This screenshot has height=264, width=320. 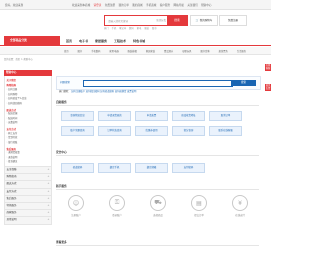 I want to click on sidebar-subgroup-title: 配送方式, so click(x=11, y=110).